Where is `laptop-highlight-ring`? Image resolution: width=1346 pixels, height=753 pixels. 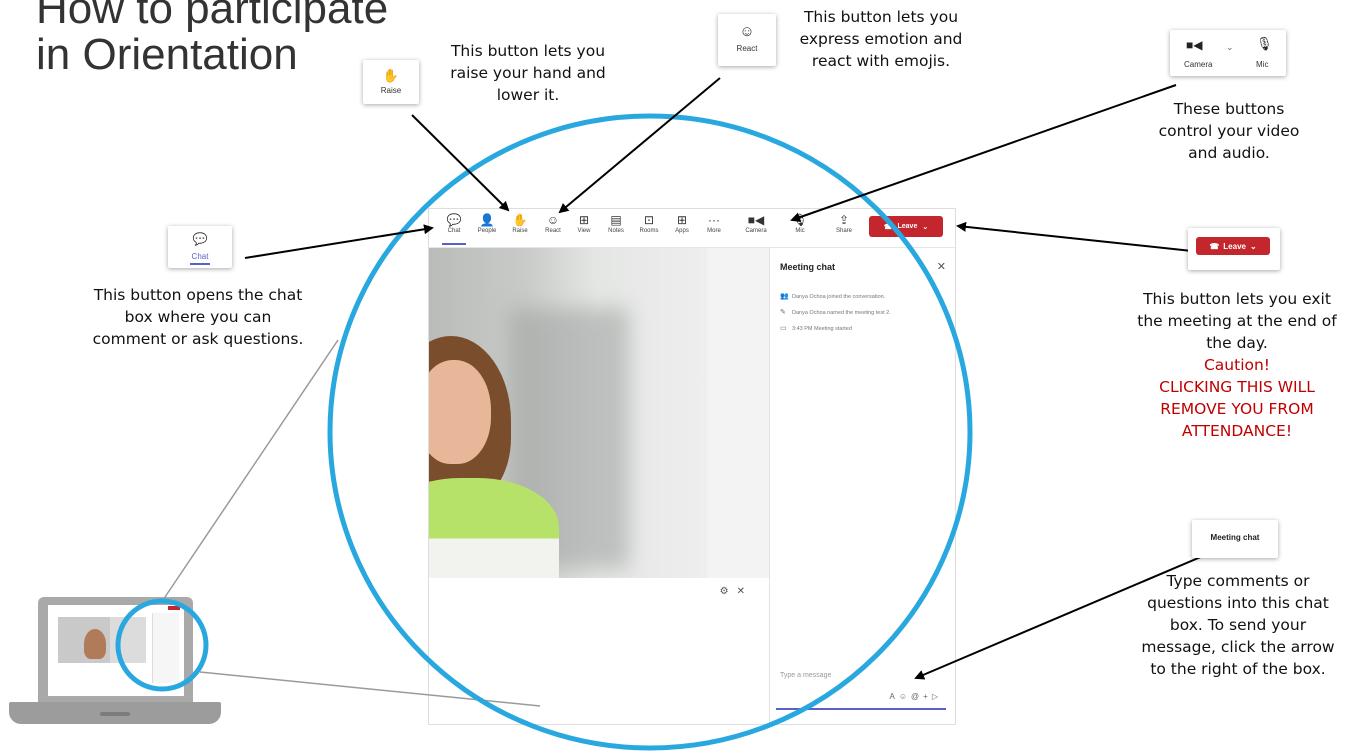 laptop-highlight-ring is located at coordinates (162, 645).